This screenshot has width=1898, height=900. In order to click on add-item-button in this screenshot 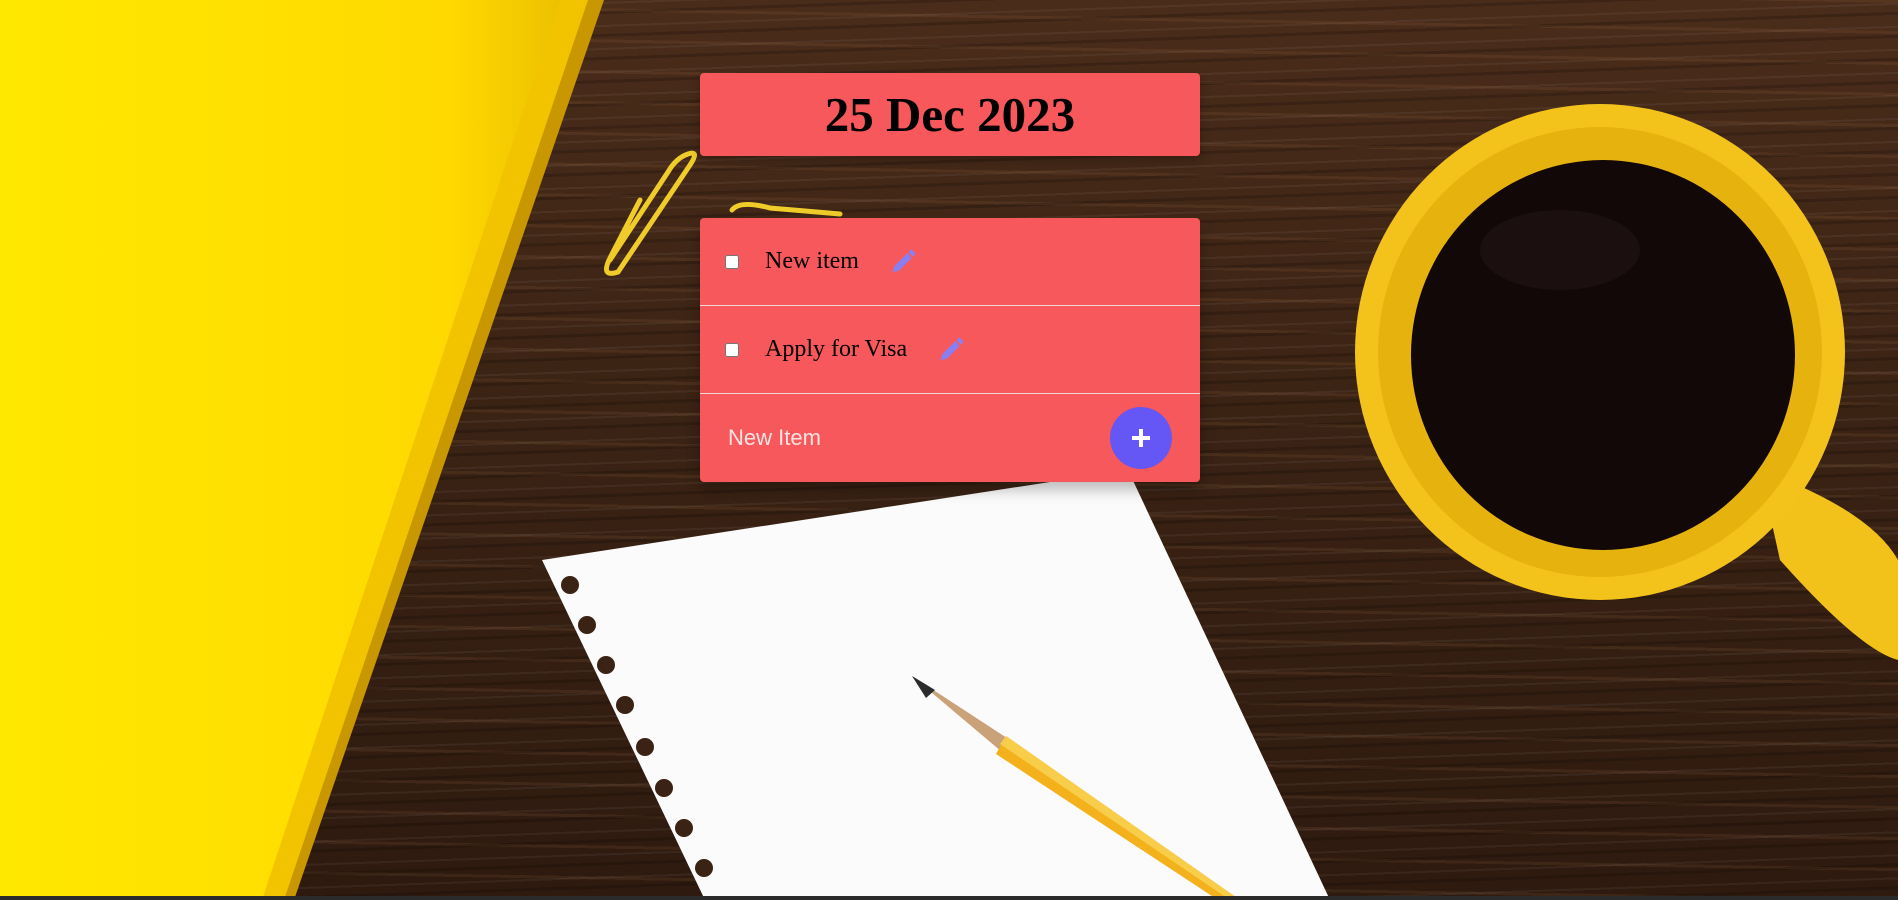, I will do `click(1141, 438)`.